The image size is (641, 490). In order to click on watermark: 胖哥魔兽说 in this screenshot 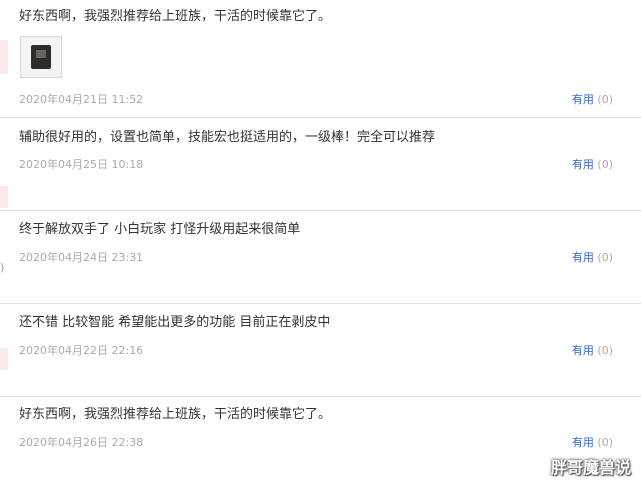, I will do `click(590, 467)`.